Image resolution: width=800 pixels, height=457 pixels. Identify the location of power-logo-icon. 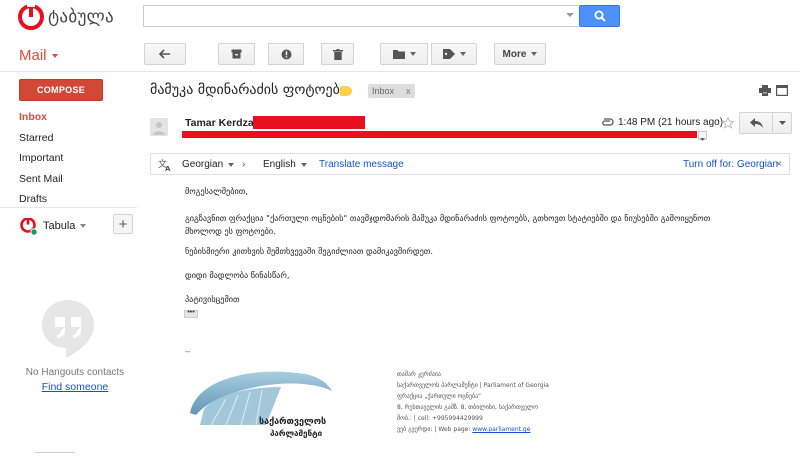
(31, 17).